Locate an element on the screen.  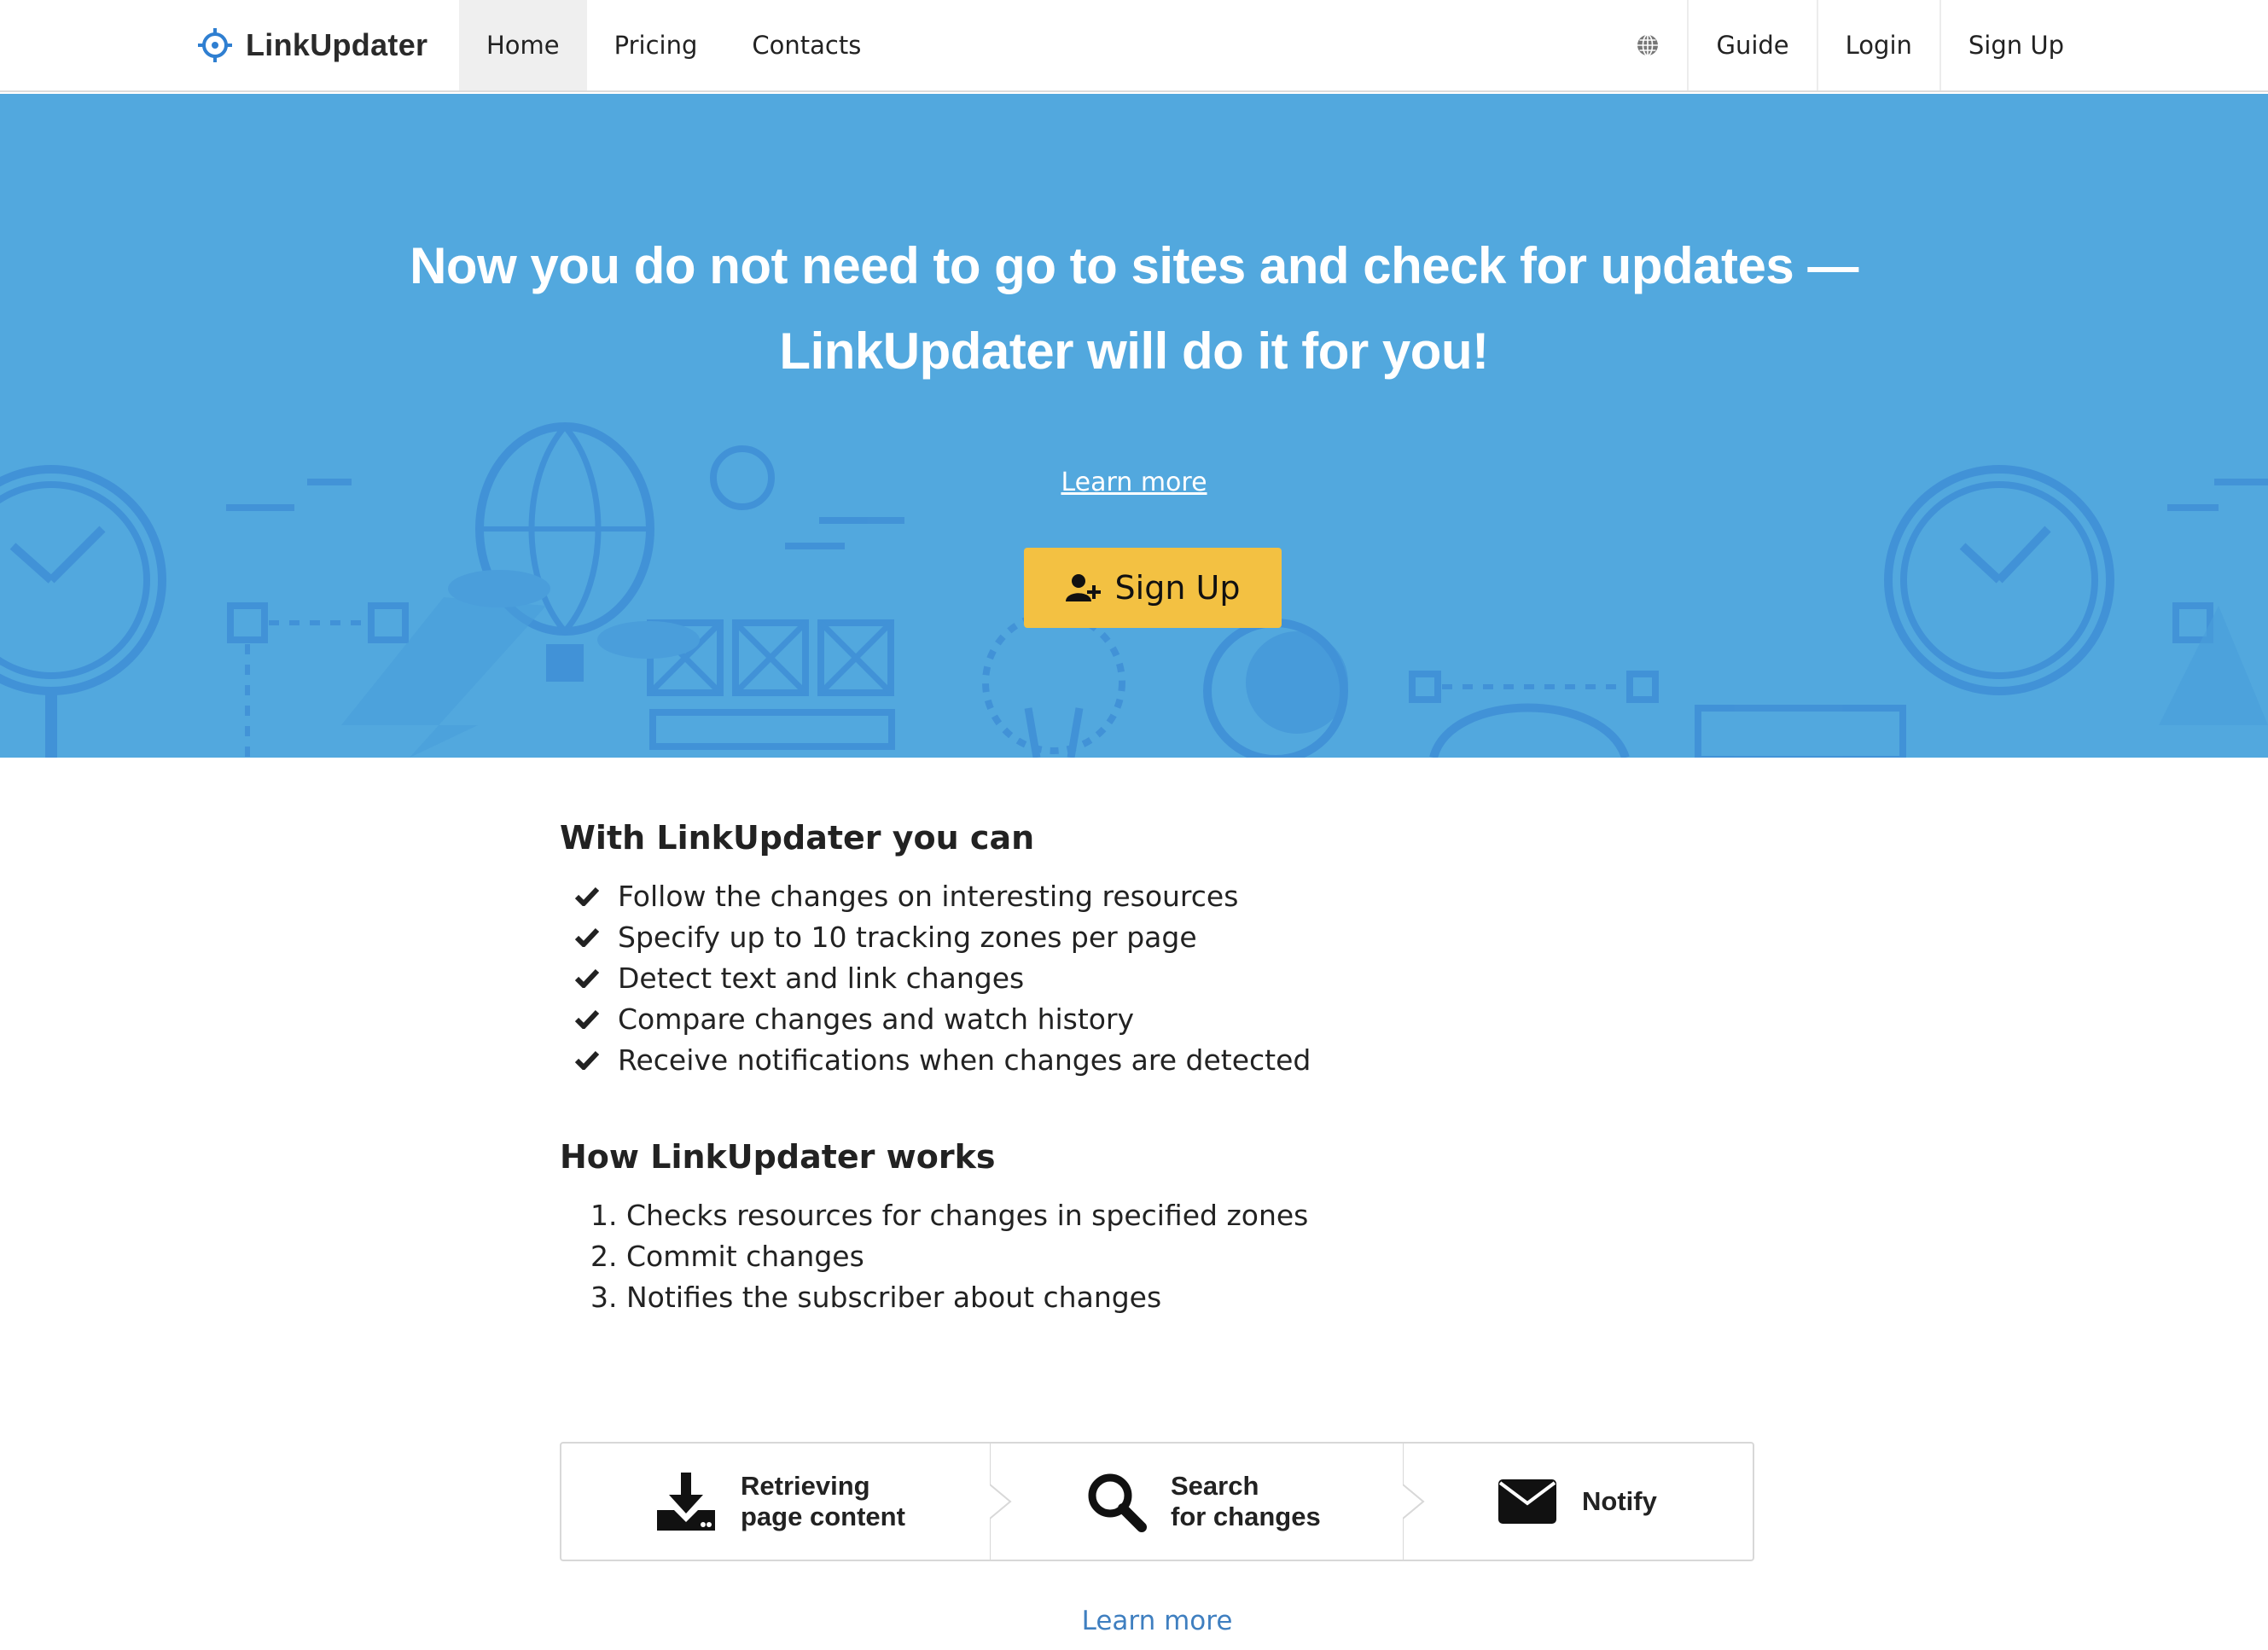
user-plus-icon is located at coordinates (1083, 587).